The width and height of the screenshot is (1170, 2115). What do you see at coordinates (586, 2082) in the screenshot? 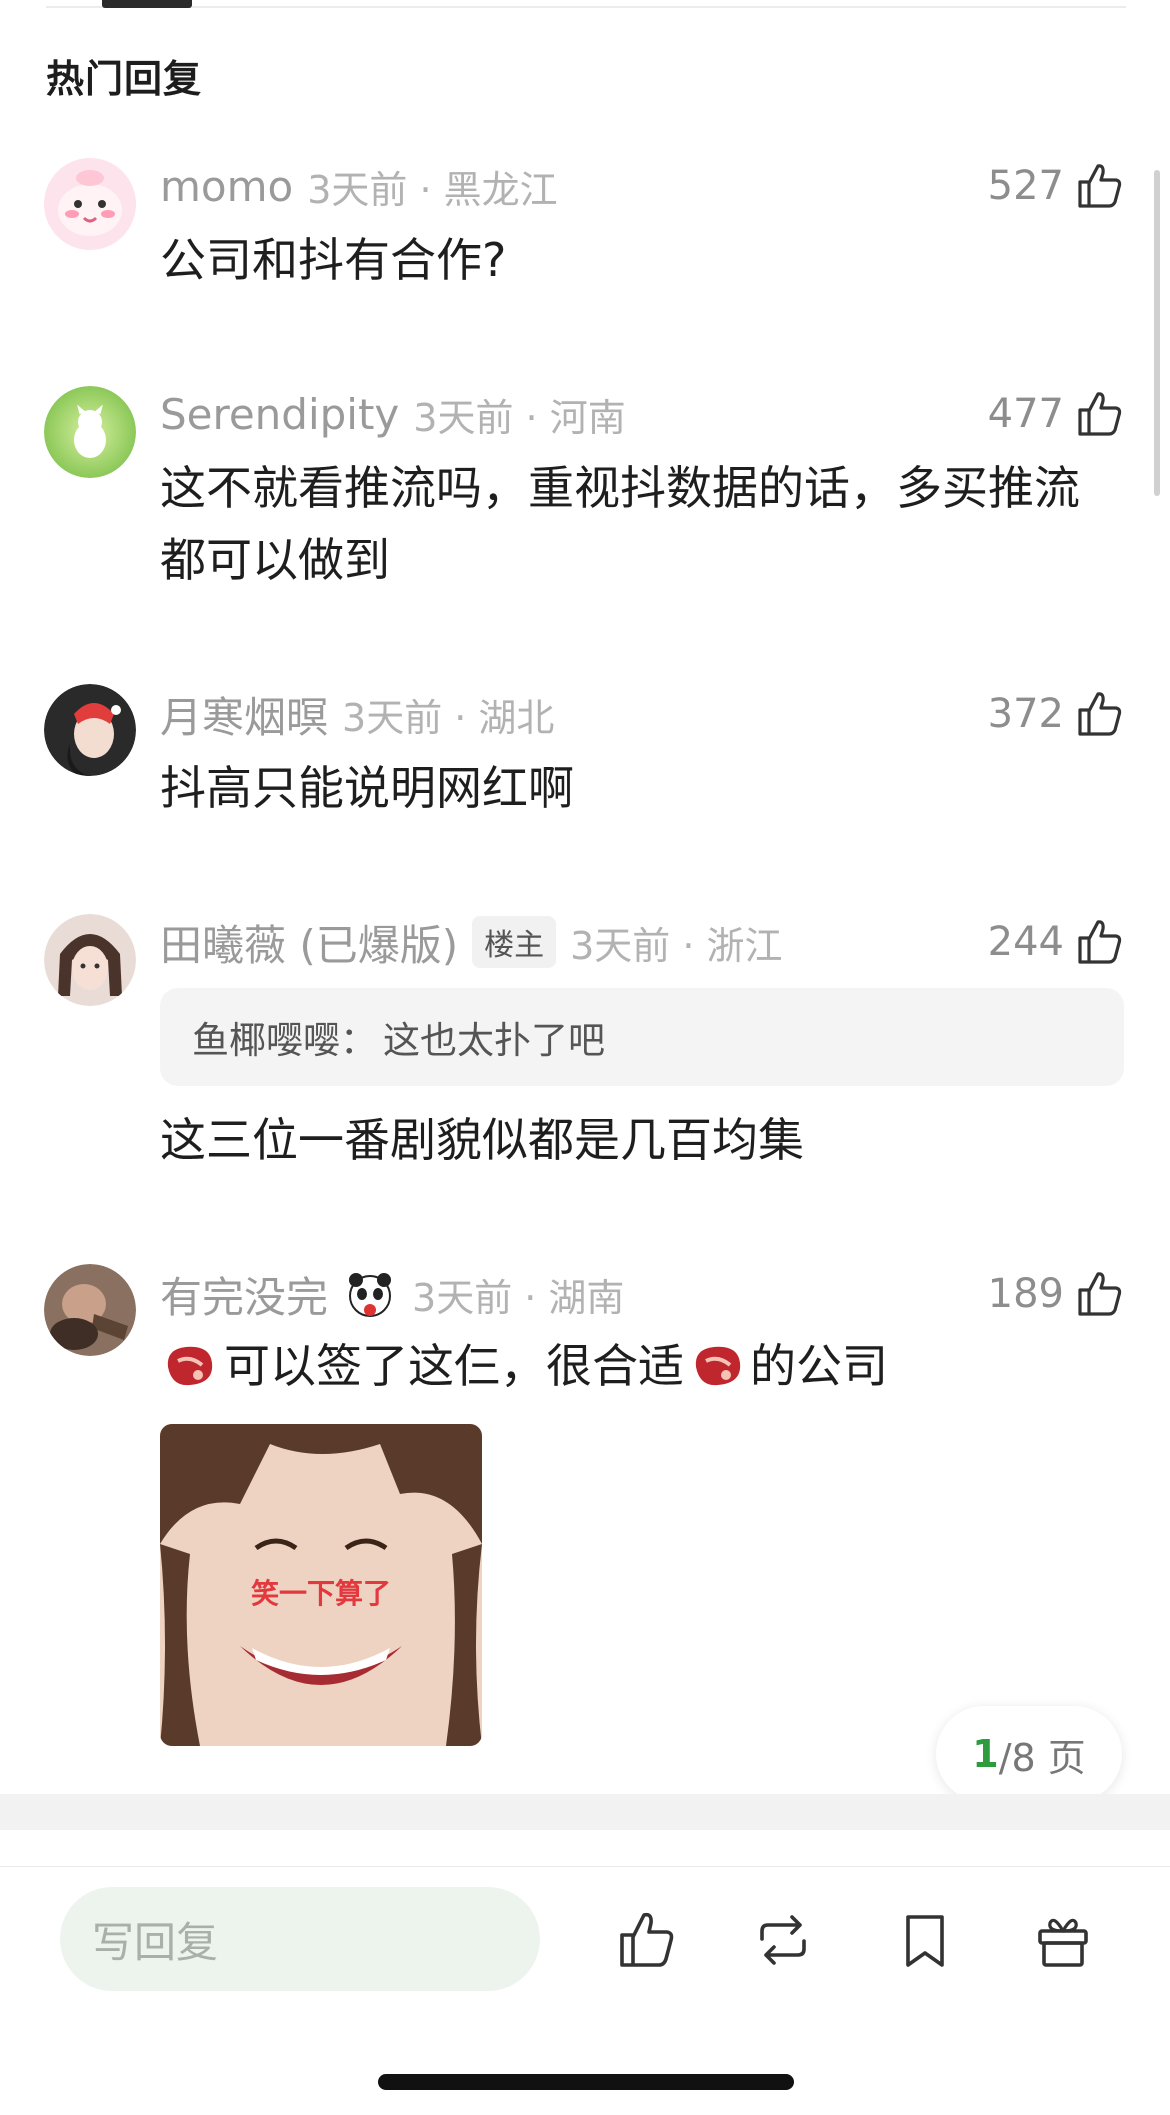
I see `home-indicator` at bounding box center [586, 2082].